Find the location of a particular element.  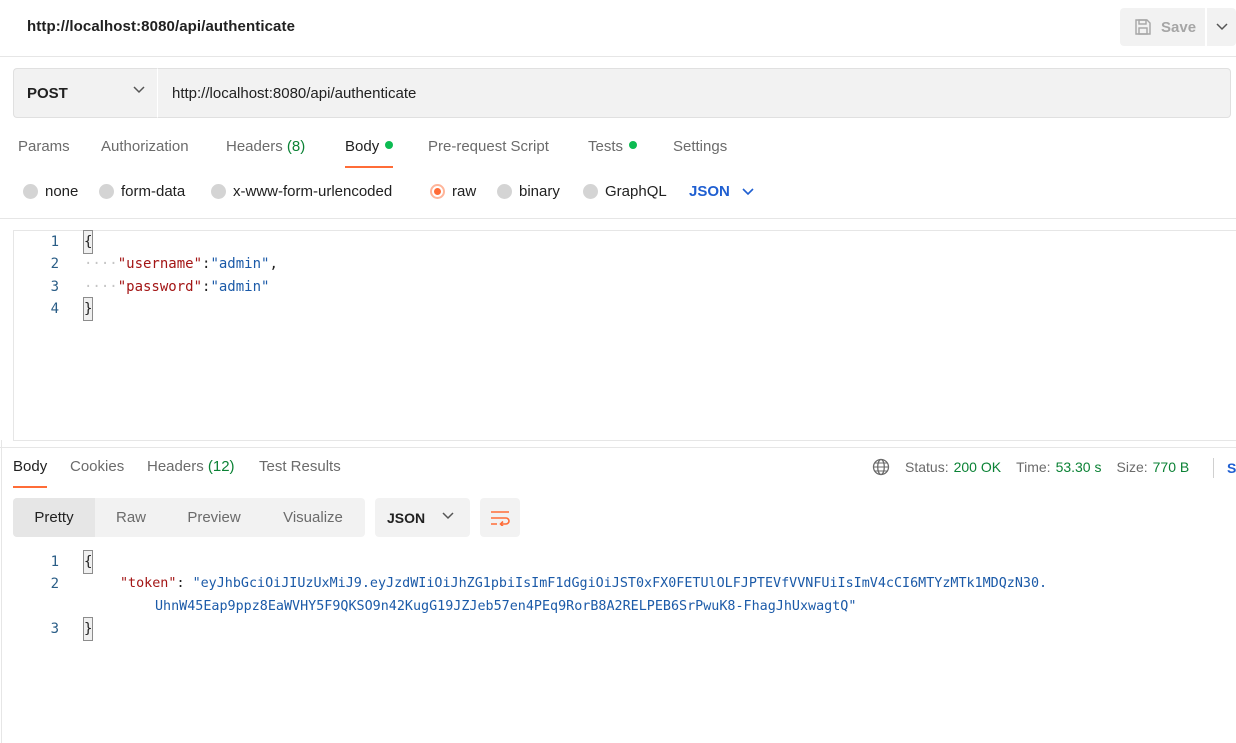

radio-raw: raw is located at coordinates (453, 191).